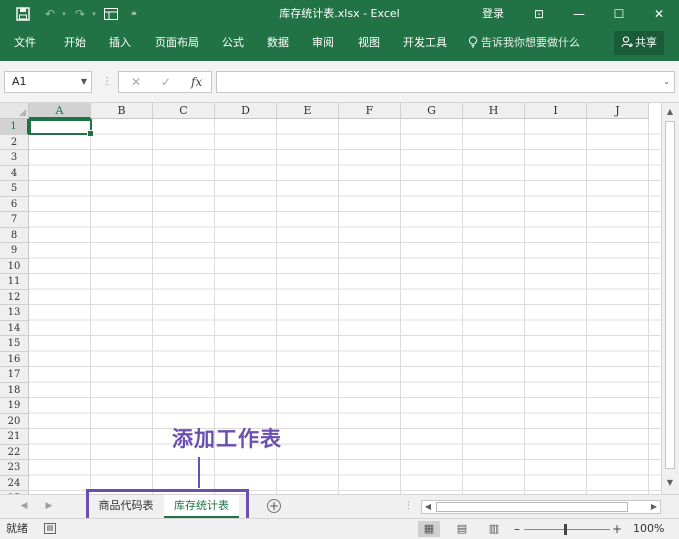 Image resolution: width=679 pixels, height=539 pixels. I want to click on horizontal-scrollbar: ◀ ▶, so click(541, 507).